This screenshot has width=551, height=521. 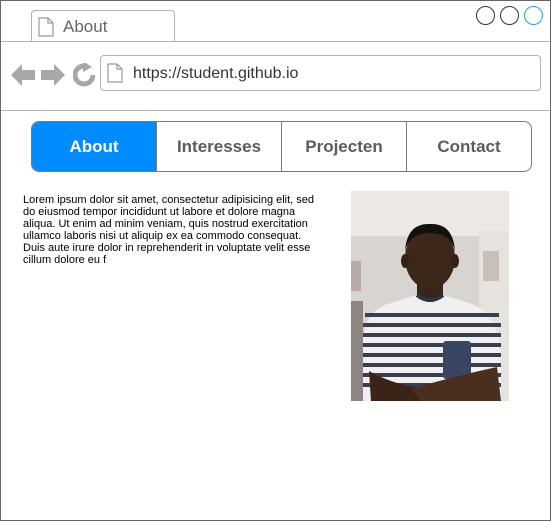 I want to click on main-nav: About Interesses Projecten Contact, so click(x=281, y=146).